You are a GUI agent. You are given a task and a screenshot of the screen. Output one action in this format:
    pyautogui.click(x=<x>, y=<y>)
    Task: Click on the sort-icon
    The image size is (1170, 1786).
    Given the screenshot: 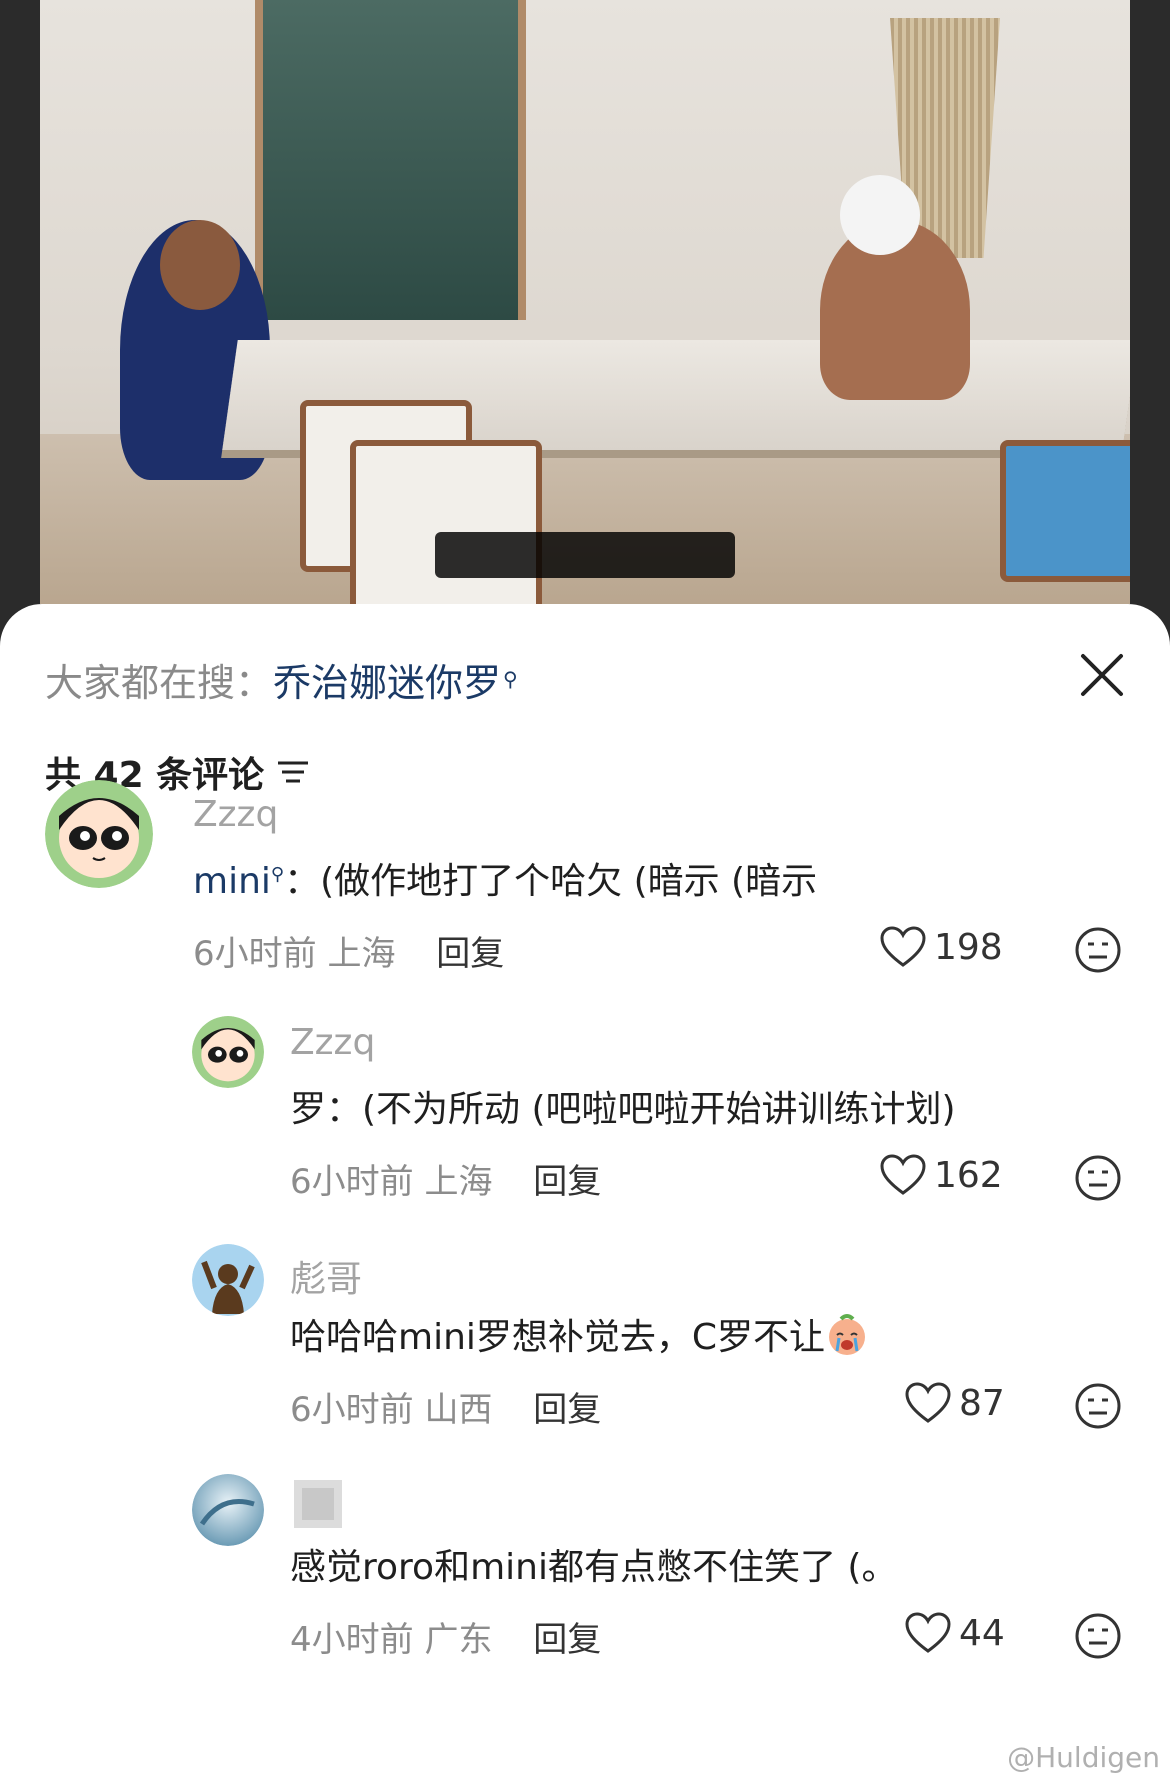 What is the action you would take?
    pyautogui.click(x=293, y=772)
    